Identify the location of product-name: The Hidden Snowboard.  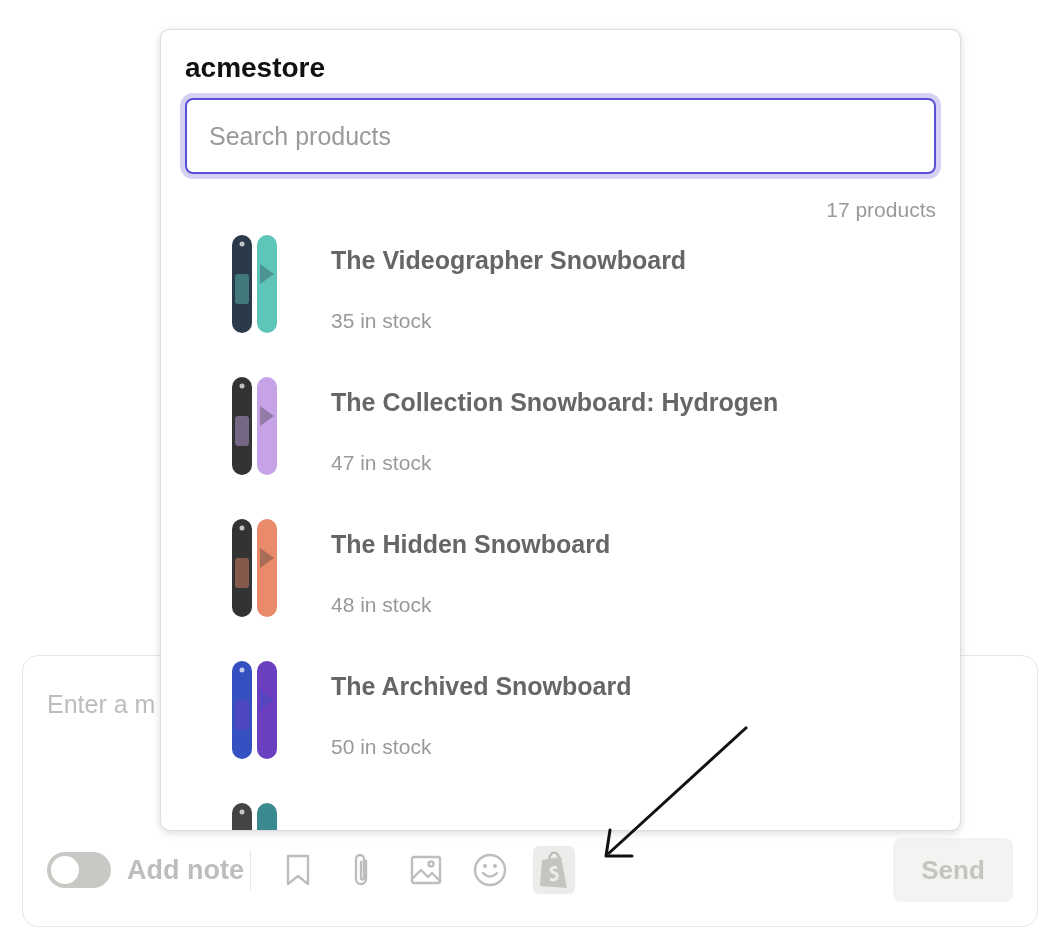
(471, 544).